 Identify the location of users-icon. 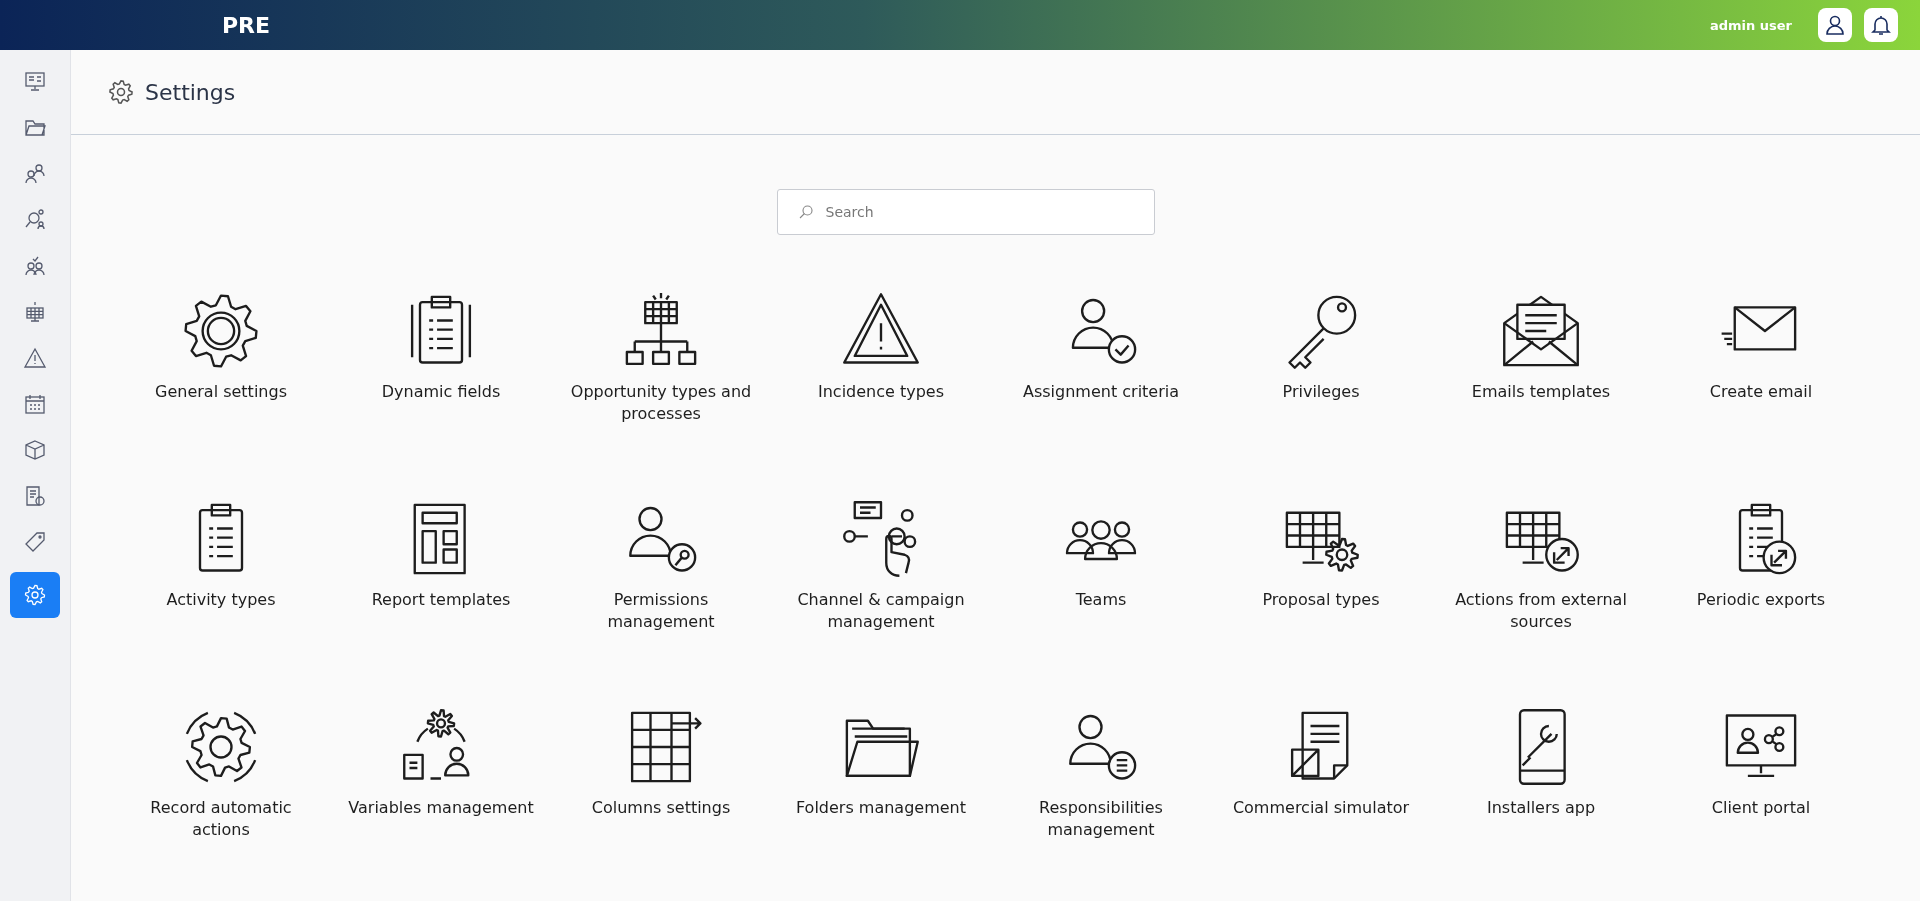
(35, 174).